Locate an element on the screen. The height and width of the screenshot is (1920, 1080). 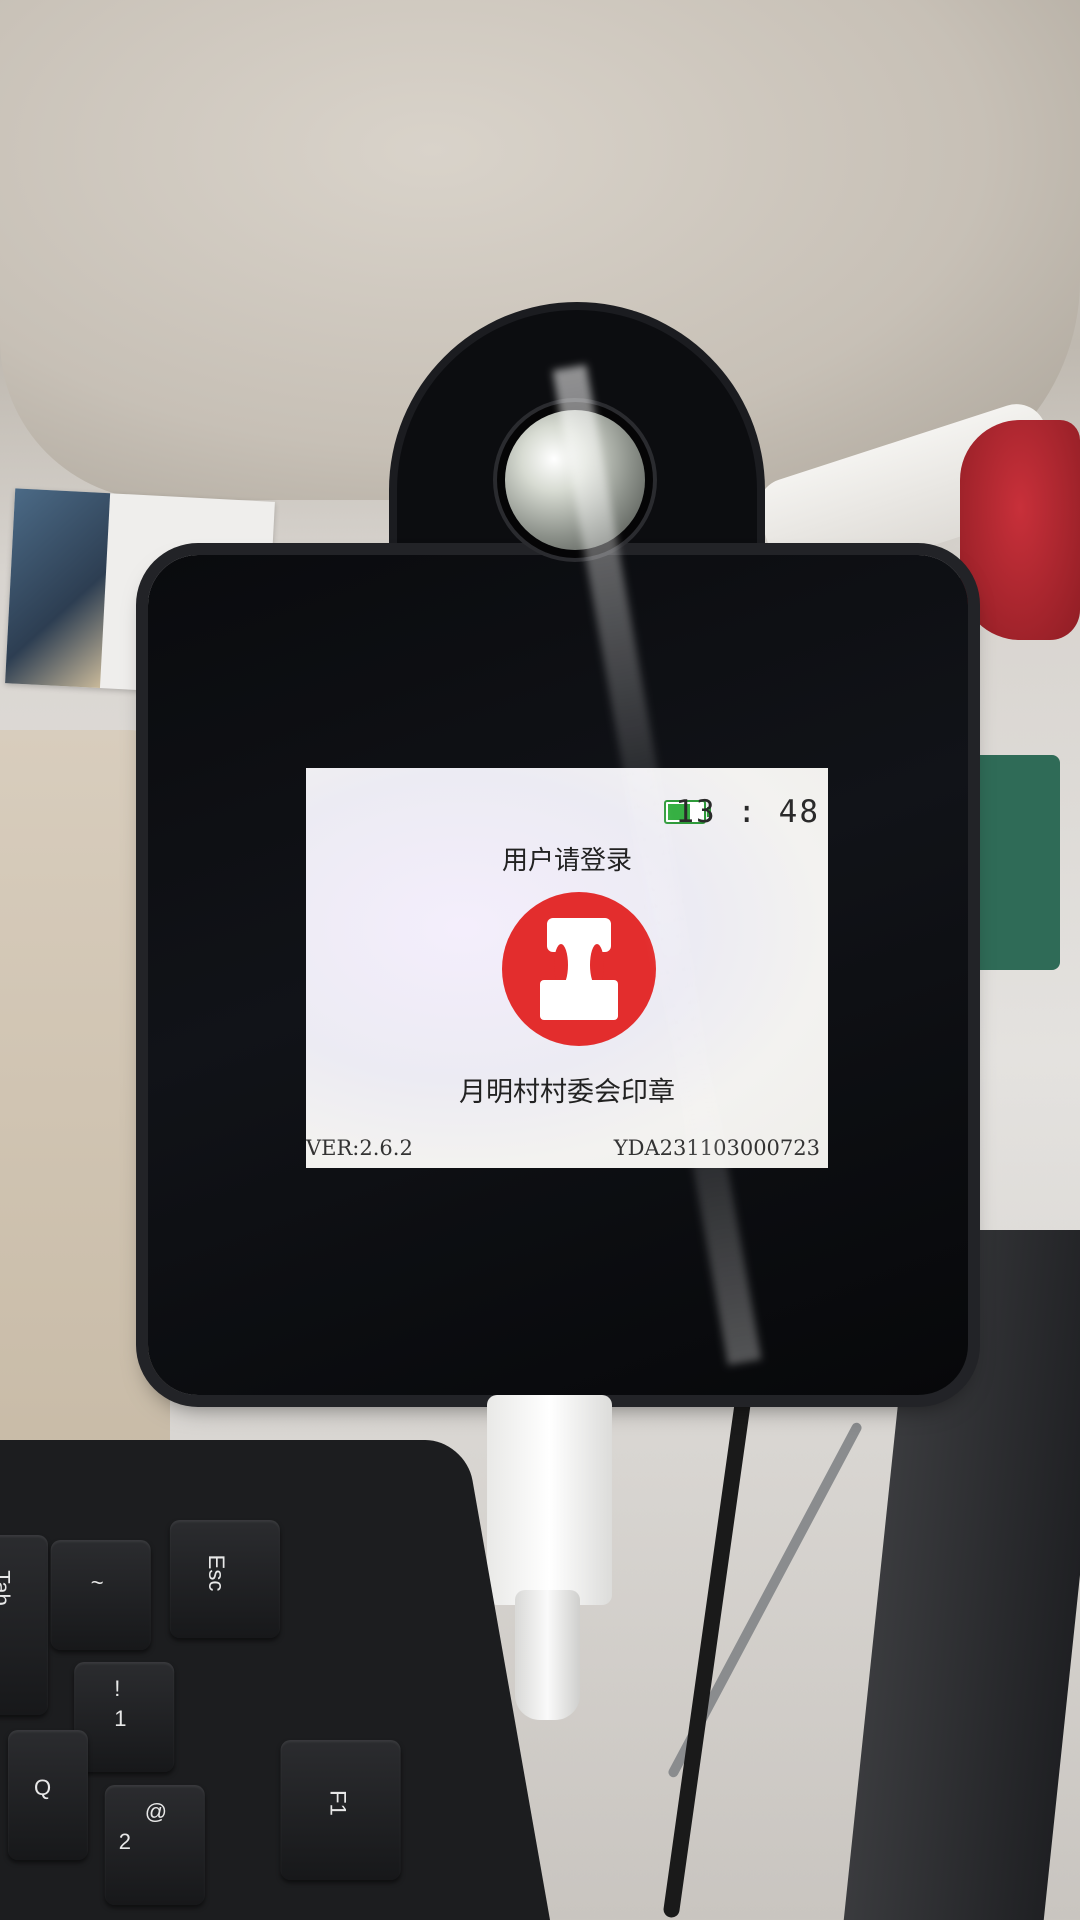
background-sign is located at coordinates (1010, 862).